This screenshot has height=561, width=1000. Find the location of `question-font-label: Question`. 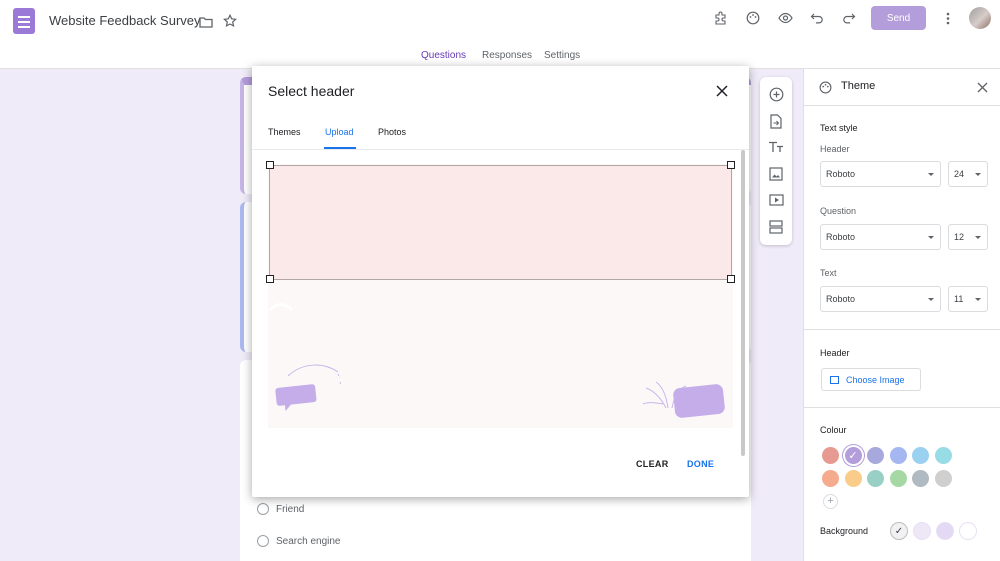

question-font-label: Question is located at coordinates (838, 211).